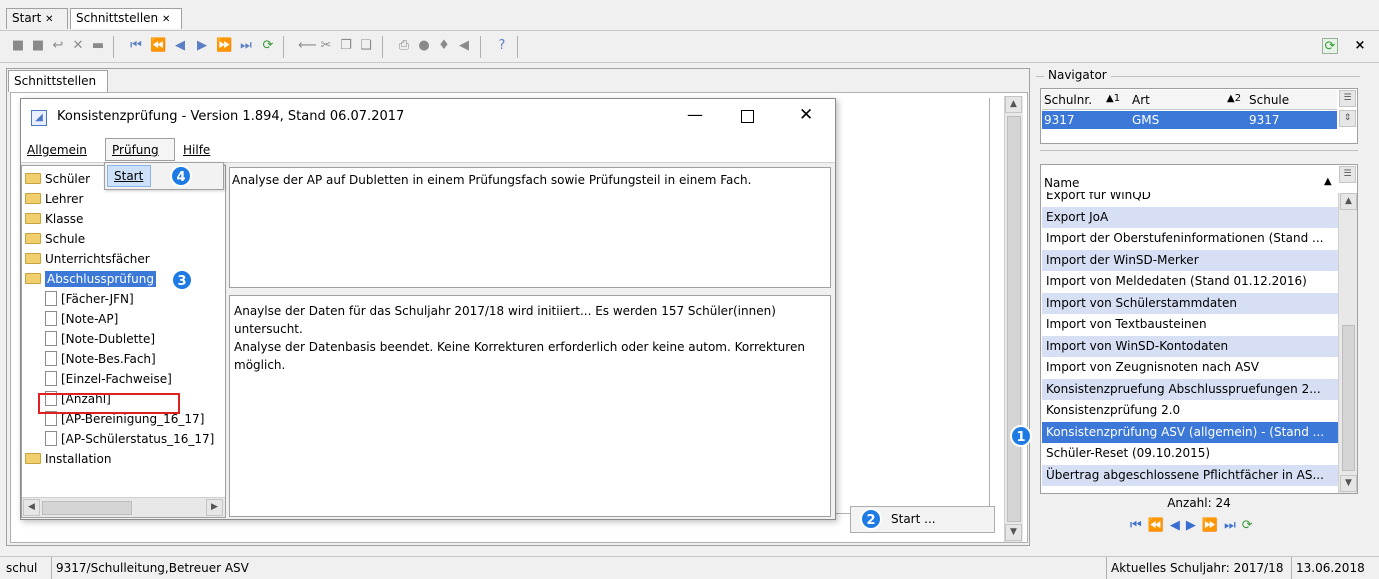 The image size is (1379, 579). What do you see at coordinates (18, 46) in the screenshot?
I see `new-record-icon: ■` at bounding box center [18, 46].